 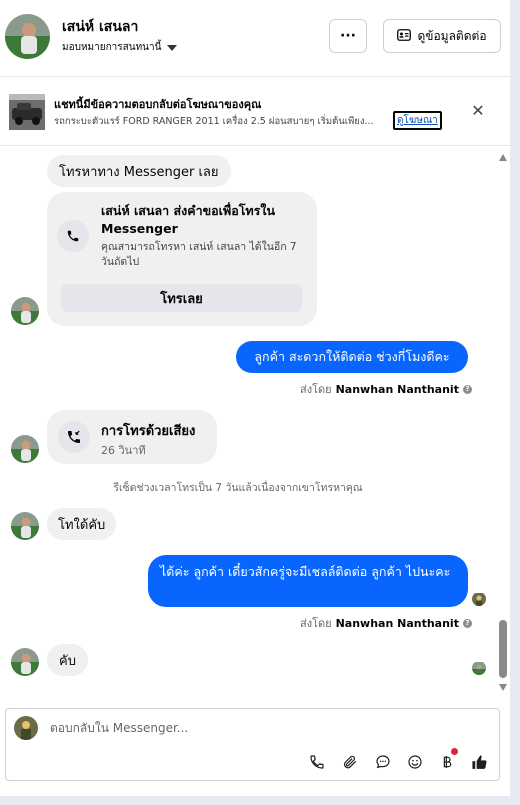 I want to click on paperclip-icon, so click(x=350, y=762).